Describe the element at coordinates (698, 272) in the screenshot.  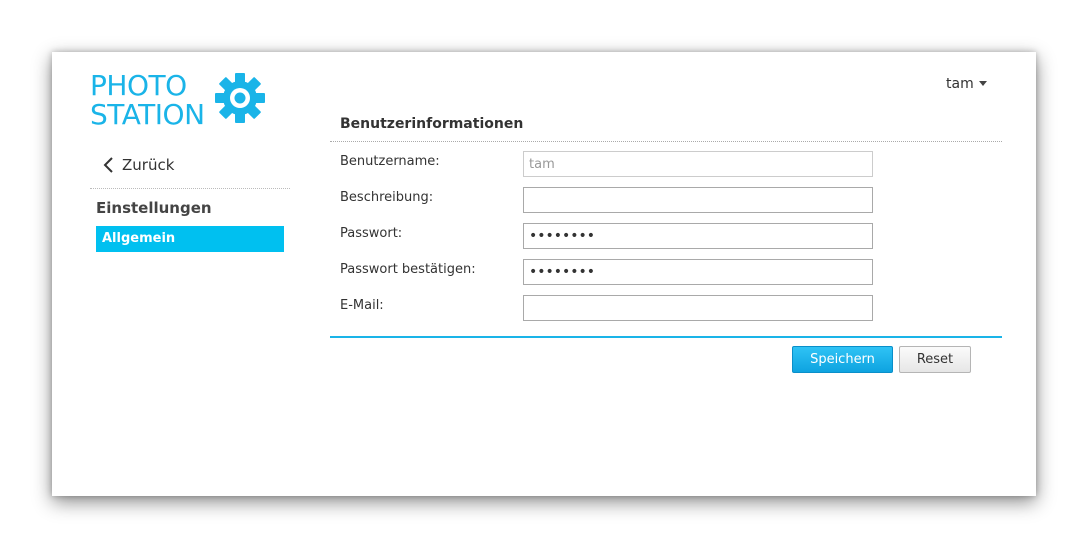
I see `password-confirm-field` at that location.